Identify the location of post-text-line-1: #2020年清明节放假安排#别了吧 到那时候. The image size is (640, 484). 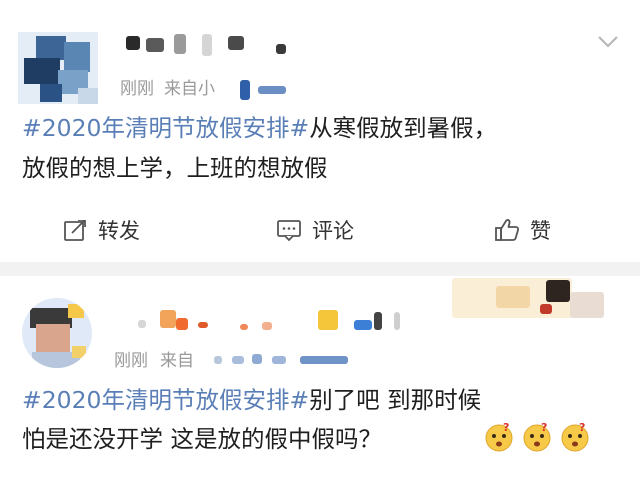
(251, 400).